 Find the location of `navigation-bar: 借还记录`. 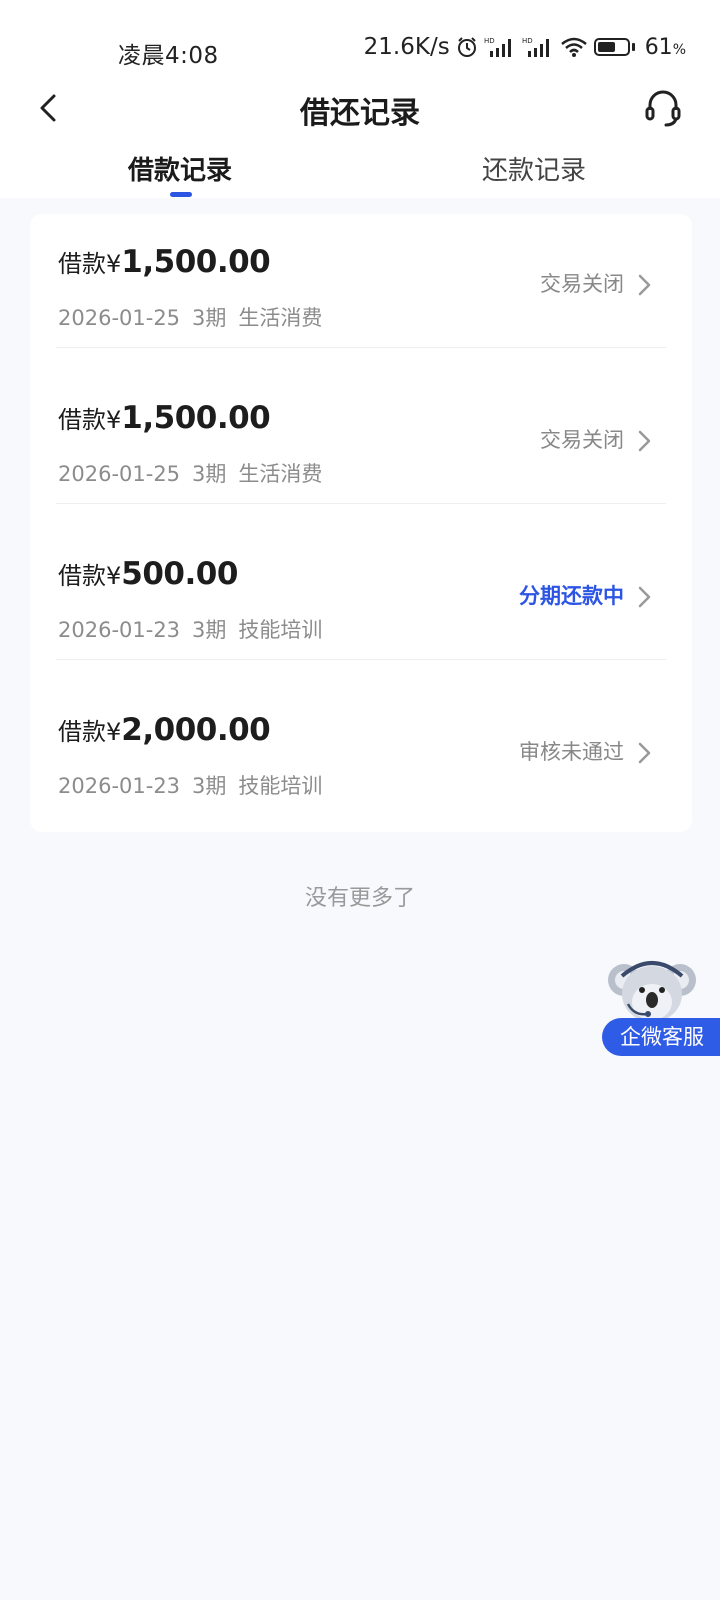

navigation-bar: 借还记录 is located at coordinates (360, 108).